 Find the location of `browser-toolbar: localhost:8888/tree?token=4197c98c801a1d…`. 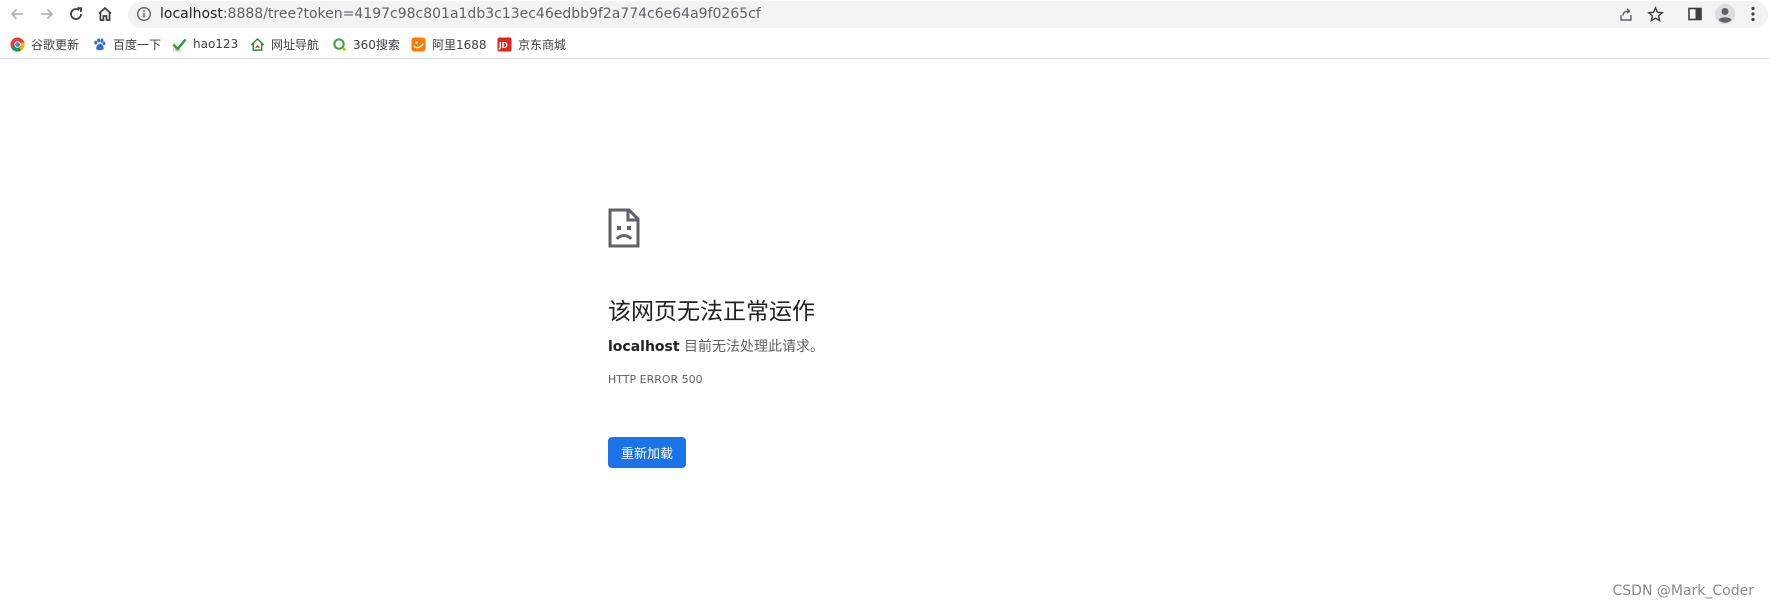

browser-toolbar: localhost:8888/tree?token=4197c98c801a1d… is located at coordinates (885, 14).